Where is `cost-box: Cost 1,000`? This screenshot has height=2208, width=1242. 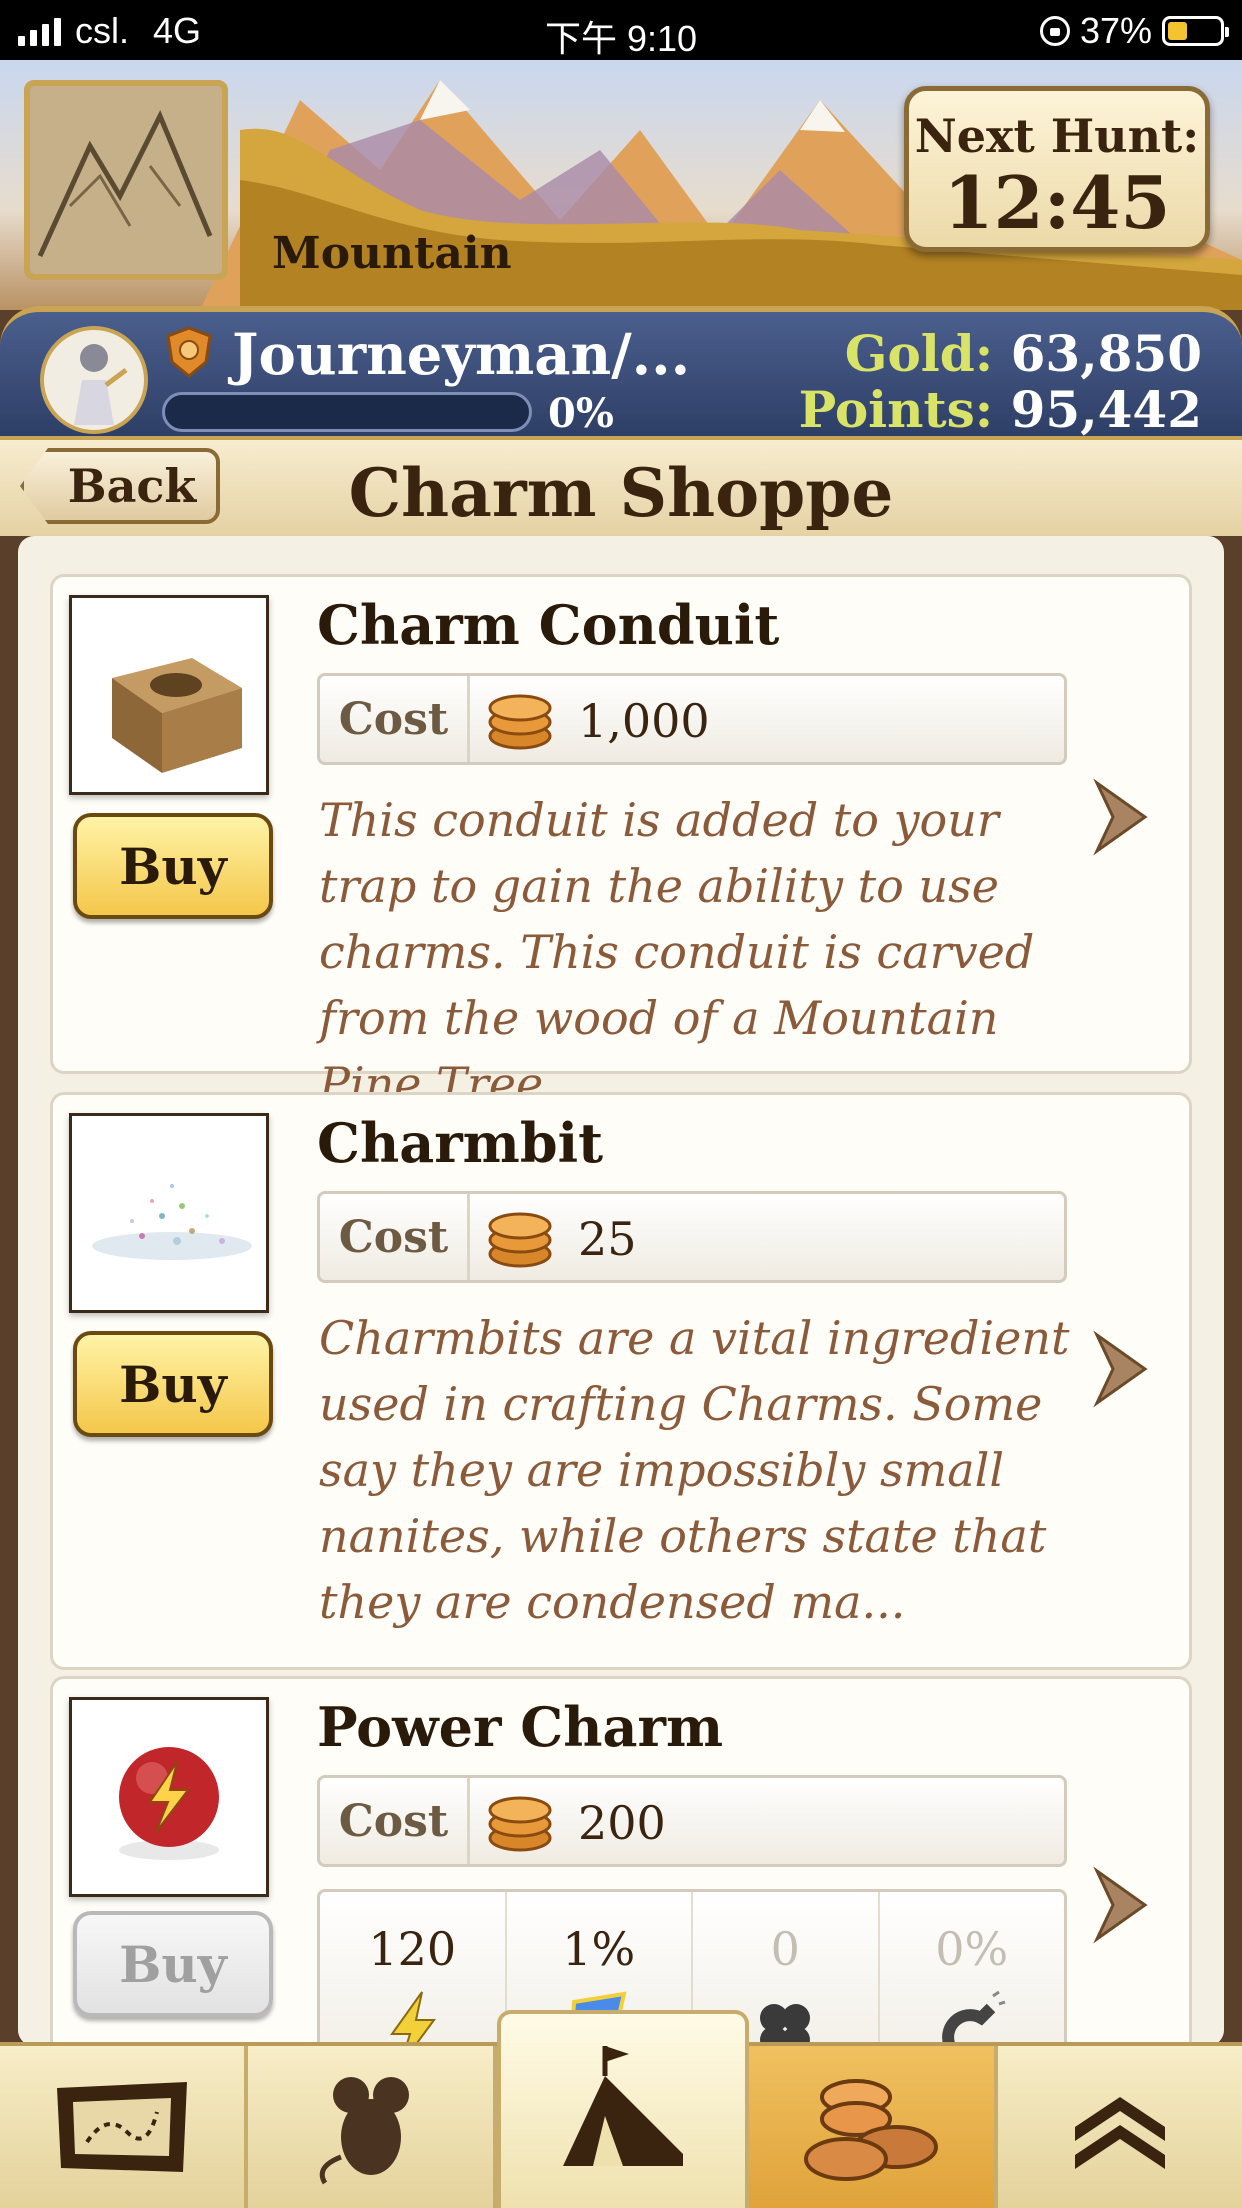 cost-box: Cost 1,000 is located at coordinates (692, 719).